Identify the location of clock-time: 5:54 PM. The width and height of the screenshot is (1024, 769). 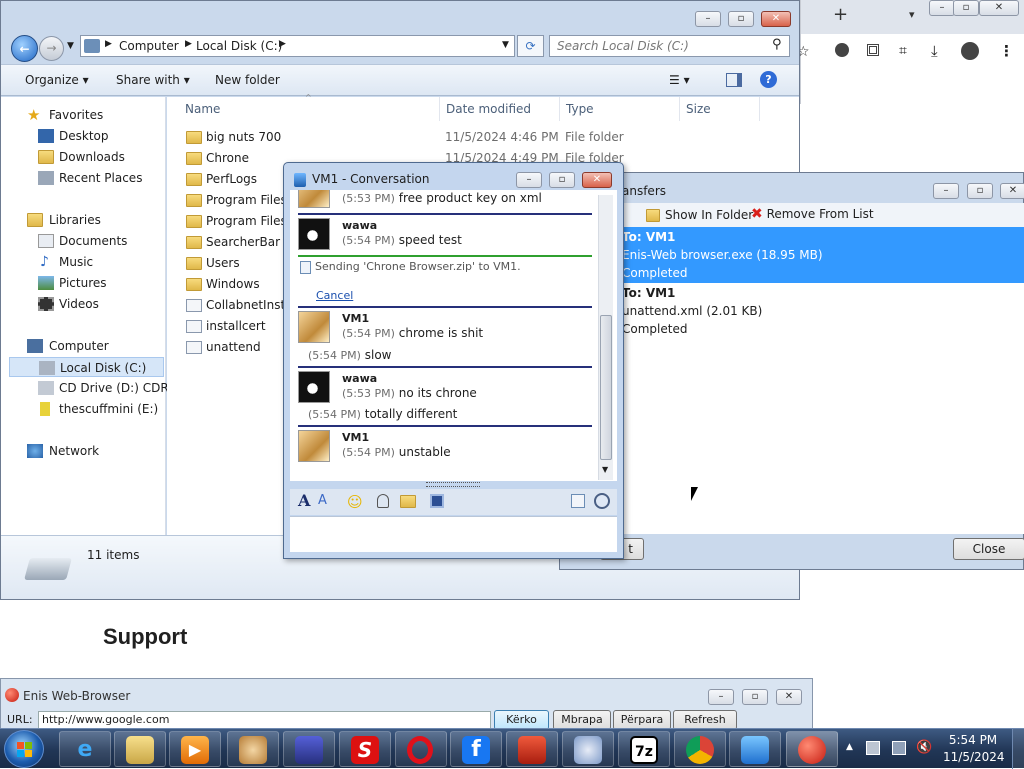
(973, 740).